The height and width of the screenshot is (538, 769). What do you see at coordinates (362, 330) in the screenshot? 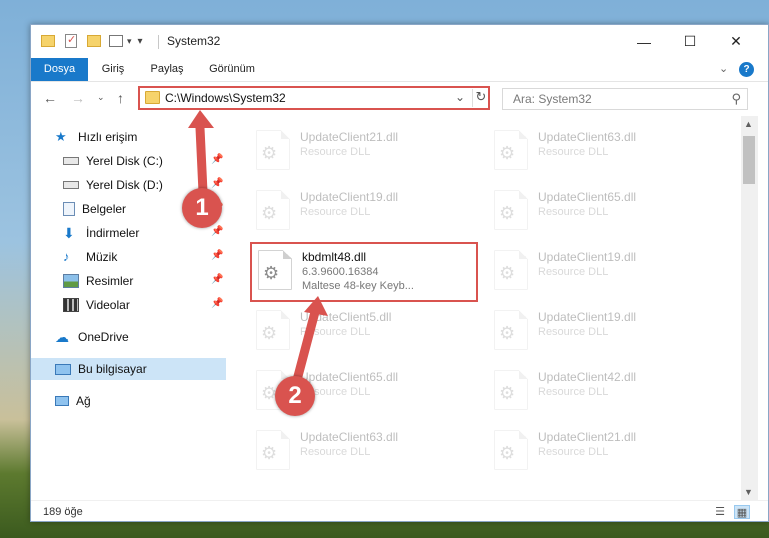
I see `list-item: ⚙ UpdateClient5.dll Resource DLL` at bounding box center [362, 330].